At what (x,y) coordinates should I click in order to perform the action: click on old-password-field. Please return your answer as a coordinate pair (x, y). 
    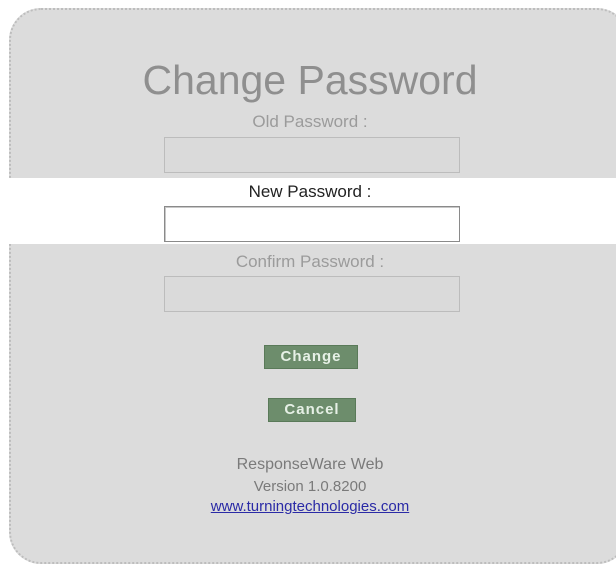
    Looking at the image, I should click on (312, 155).